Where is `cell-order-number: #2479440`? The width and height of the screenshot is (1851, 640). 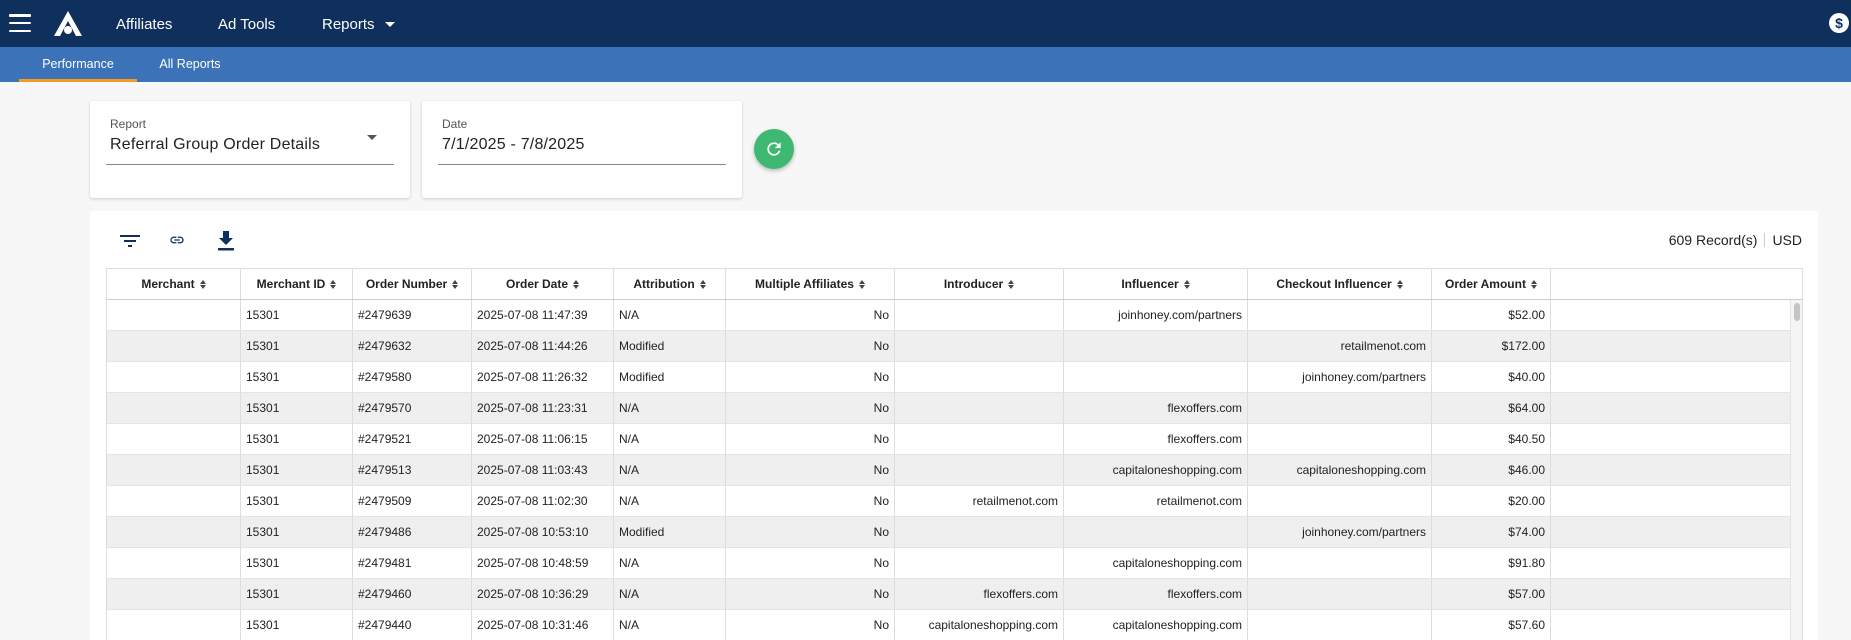 cell-order-number: #2479440 is located at coordinates (412, 625).